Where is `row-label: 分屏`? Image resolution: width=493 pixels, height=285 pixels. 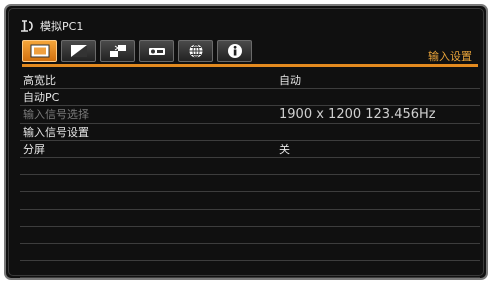
row-label: 分屏 is located at coordinates (34, 149).